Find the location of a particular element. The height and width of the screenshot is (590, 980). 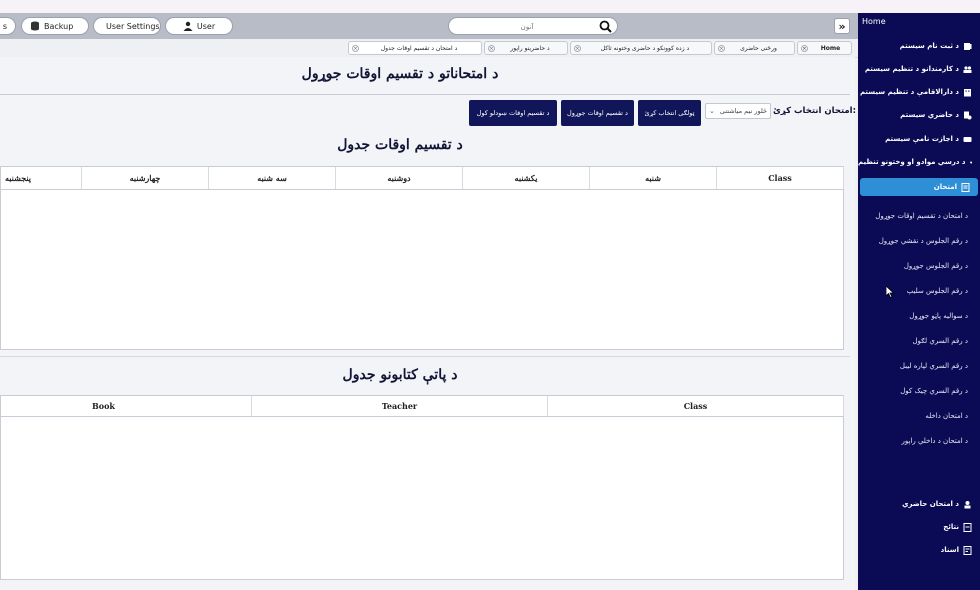

sidebar-subitem-seat-map: د رقم الجلوس د نقشي جوړول is located at coordinates (919, 241).